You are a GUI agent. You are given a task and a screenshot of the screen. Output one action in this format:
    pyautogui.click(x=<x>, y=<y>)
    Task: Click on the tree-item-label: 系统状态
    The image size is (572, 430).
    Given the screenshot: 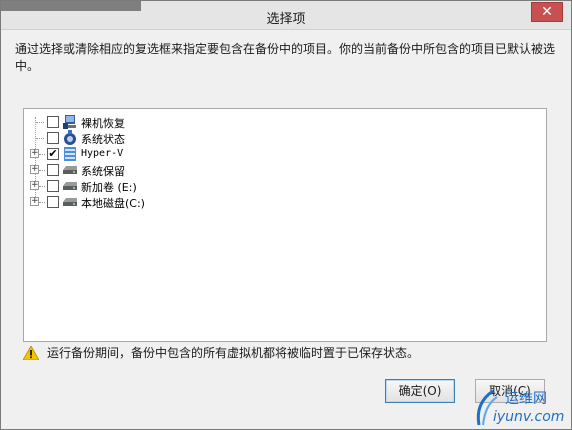 What is the action you would take?
    pyautogui.click(x=103, y=139)
    